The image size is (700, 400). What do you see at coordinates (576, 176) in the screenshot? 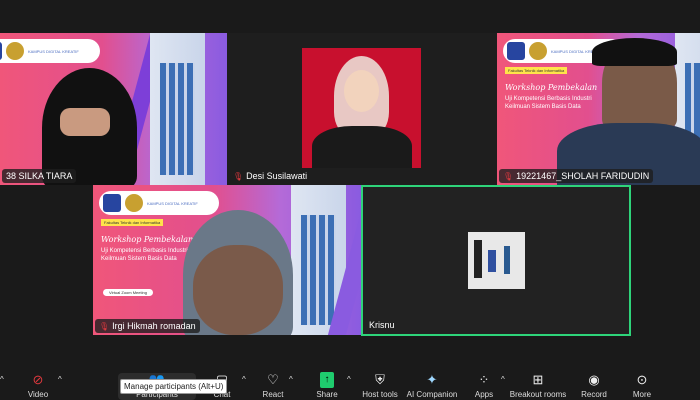
I see `participant-name: 🎙 19221467_SHOLAH FARIDUDIN` at bounding box center [576, 176].